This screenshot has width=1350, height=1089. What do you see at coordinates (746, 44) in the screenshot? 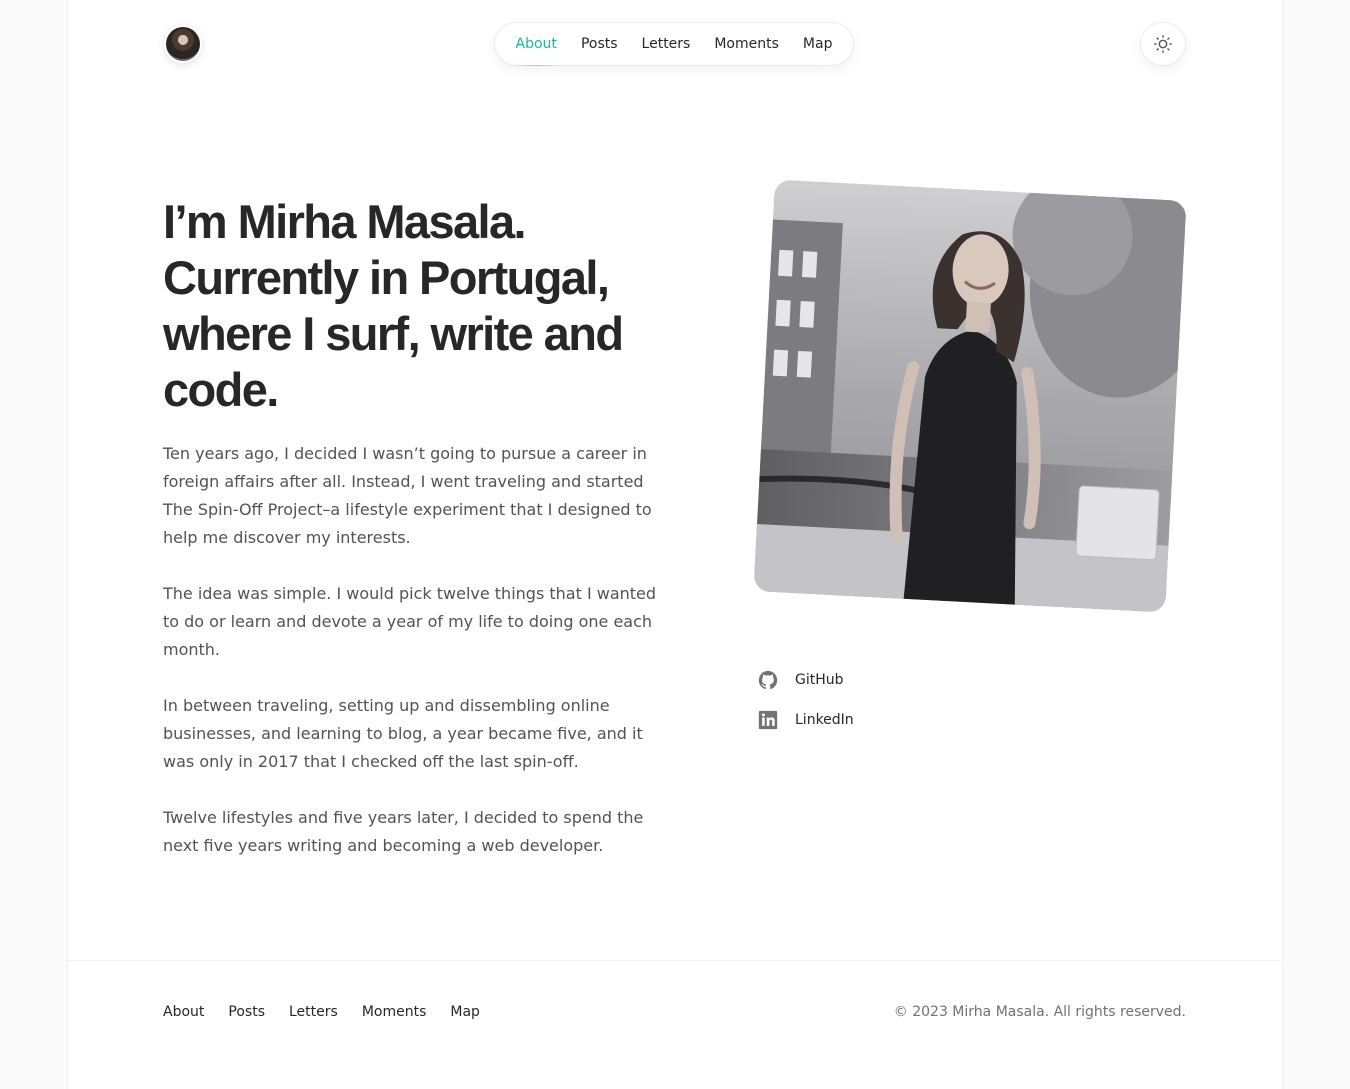
I see `nav-moments: Moments` at bounding box center [746, 44].